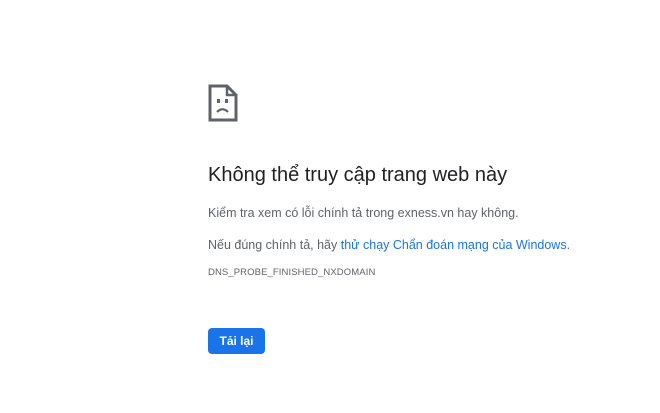 The image size is (660, 413). What do you see at coordinates (454, 245) in the screenshot?
I see `network-diagnostics-link: thử chạy Chẩn đoán mạng của Windows` at bounding box center [454, 245].